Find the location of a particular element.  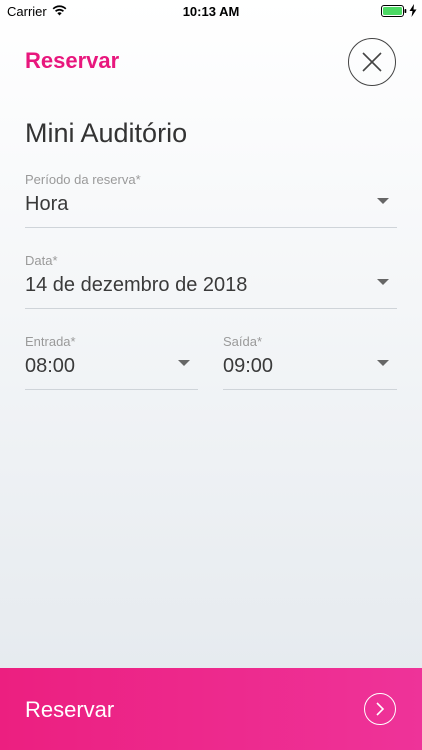

date-select: Data* 14 de dezembro de 2018 is located at coordinates (211, 281).